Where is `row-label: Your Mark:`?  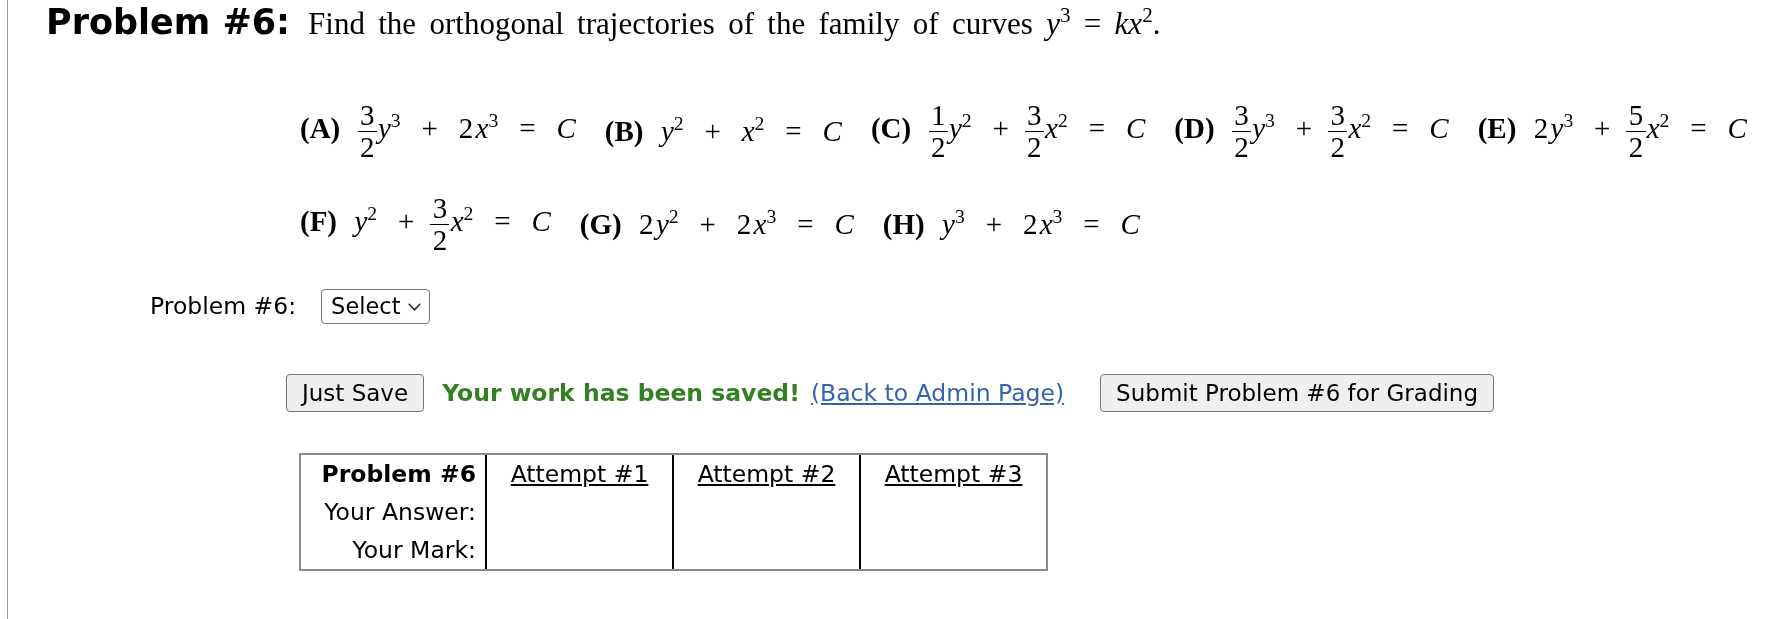
row-label: Your Mark: is located at coordinates (414, 549).